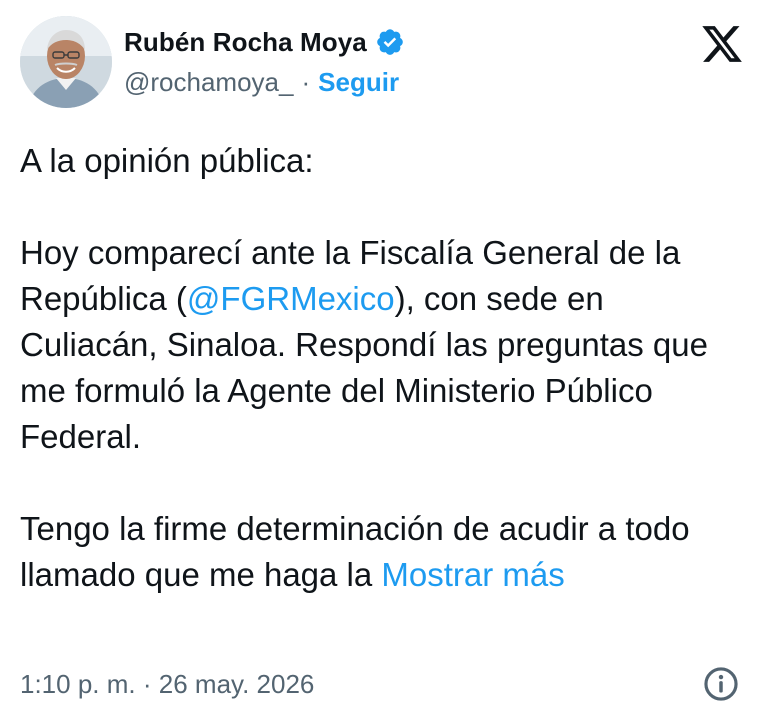 This screenshot has height=722, width=768. I want to click on name-row: Rubén Rocha Moya, so click(264, 42).